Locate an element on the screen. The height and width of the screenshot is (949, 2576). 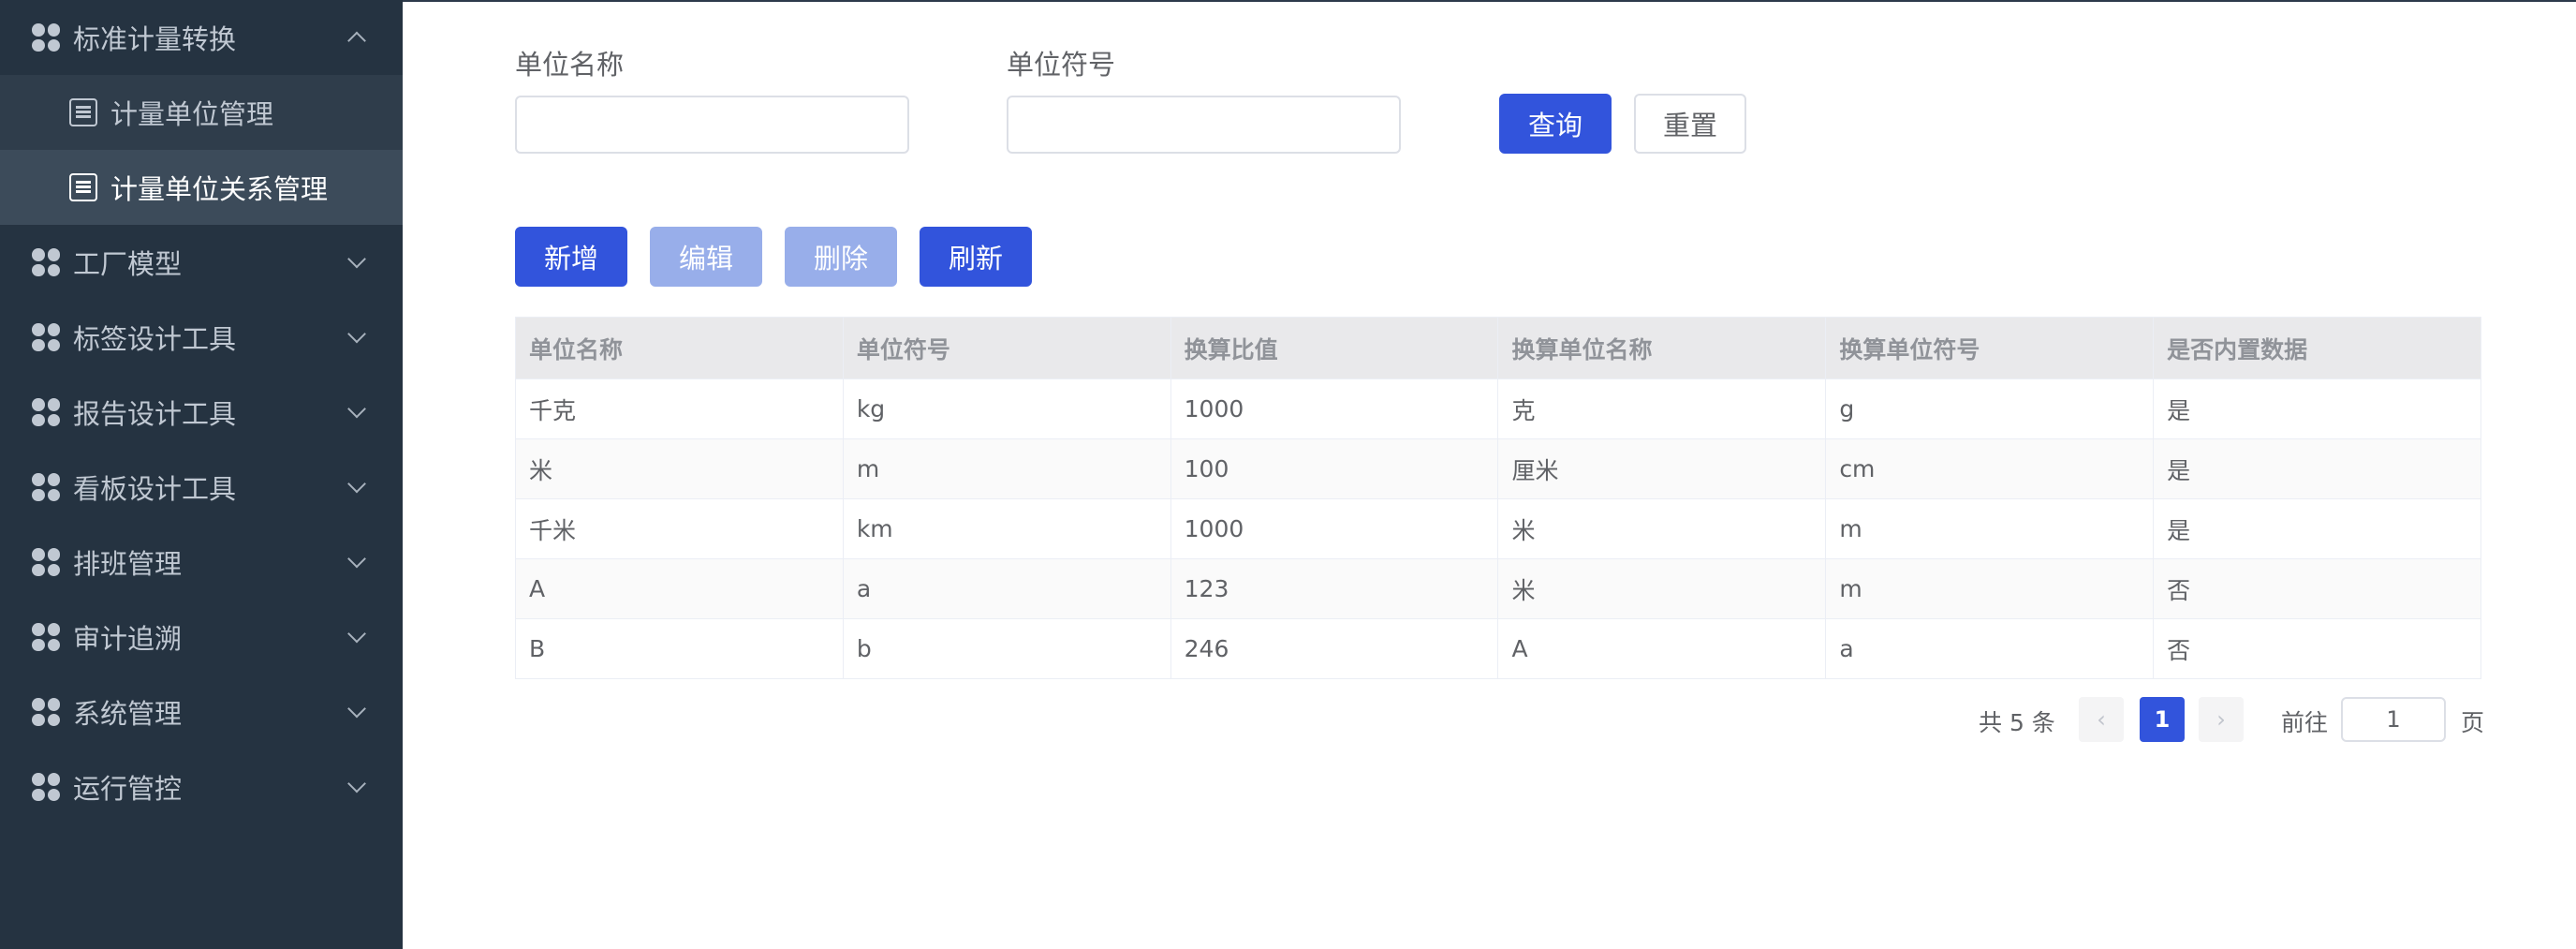
menu-group-label: 运行管控 is located at coordinates (128, 789).